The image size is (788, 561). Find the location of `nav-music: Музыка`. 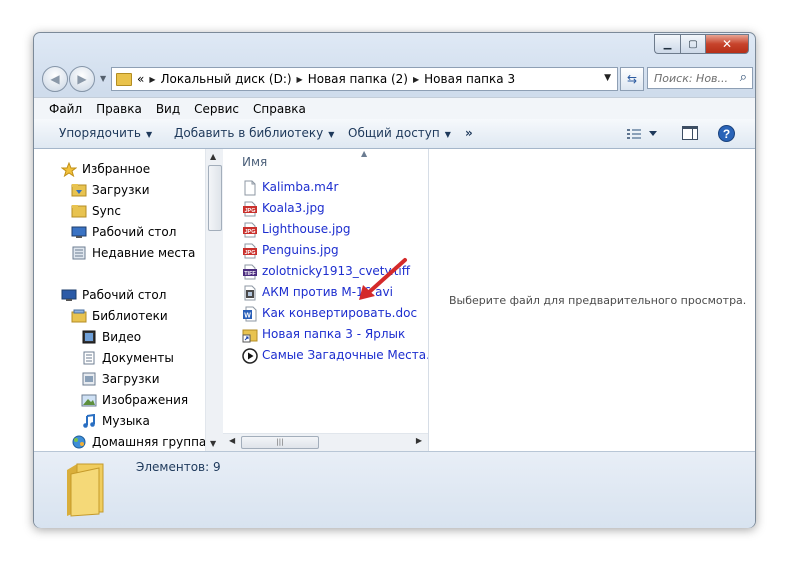

nav-music: Музыка is located at coordinates (115, 420).